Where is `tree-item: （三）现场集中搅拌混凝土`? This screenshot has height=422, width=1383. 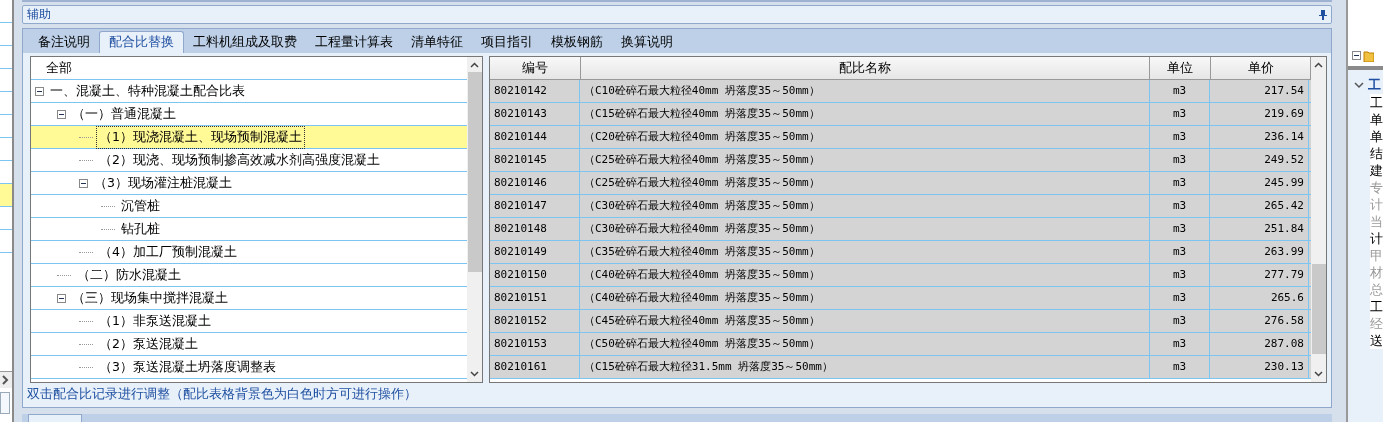
tree-item: （三）现场集中搅拌混凝土 is located at coordinates (249, 298).